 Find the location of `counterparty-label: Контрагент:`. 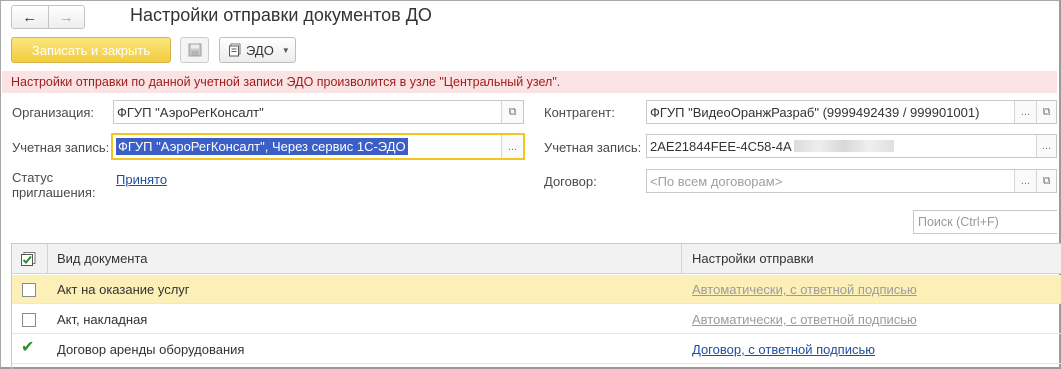

counterparty-label: Контрагент: is located at coordinates (579, 112).